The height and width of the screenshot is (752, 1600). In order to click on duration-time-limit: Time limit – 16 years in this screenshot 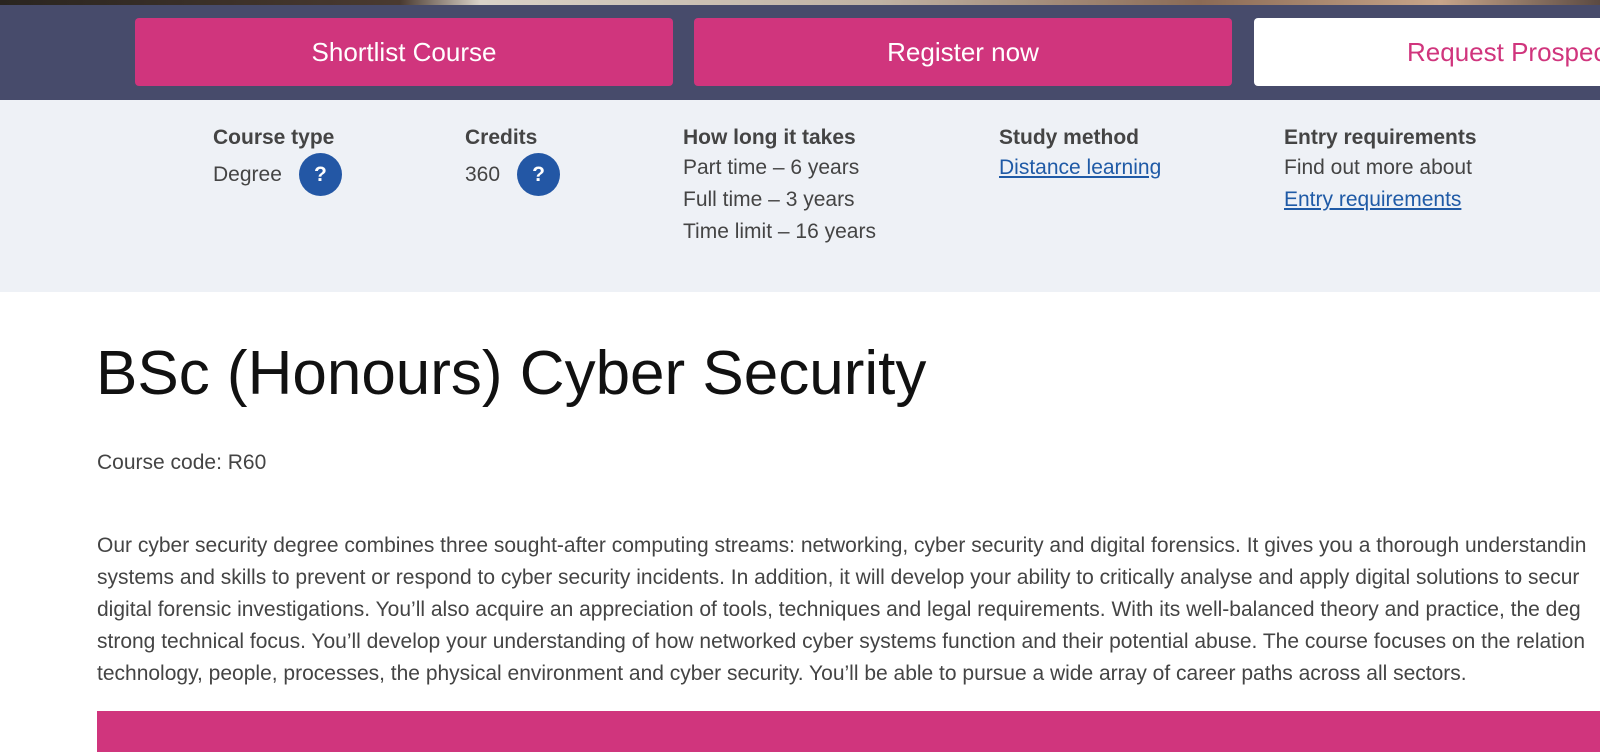, I will do `click(779, 231)`.